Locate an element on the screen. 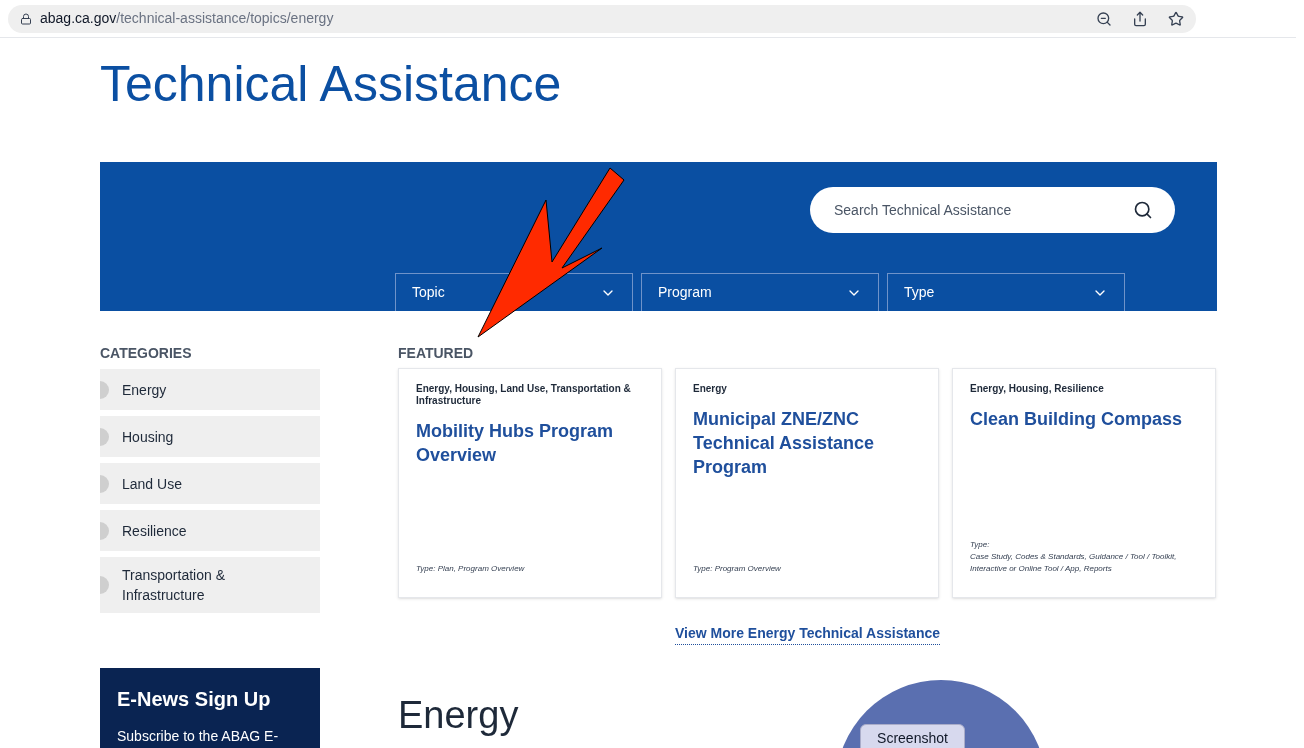  lock-icon is located at coordinates (26, 18).